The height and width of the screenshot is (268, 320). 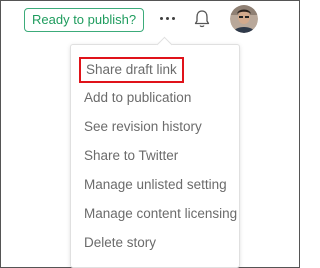 I want to click on more-options-icon, so click(x=168, y=18).